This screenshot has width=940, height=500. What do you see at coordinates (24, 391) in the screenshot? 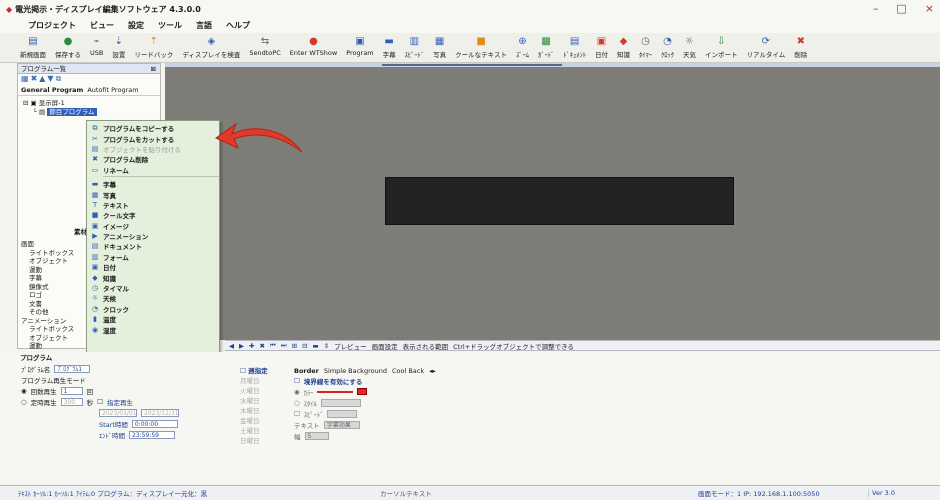
I see `loop-radio: ◉` at bounding box center [24, 391].